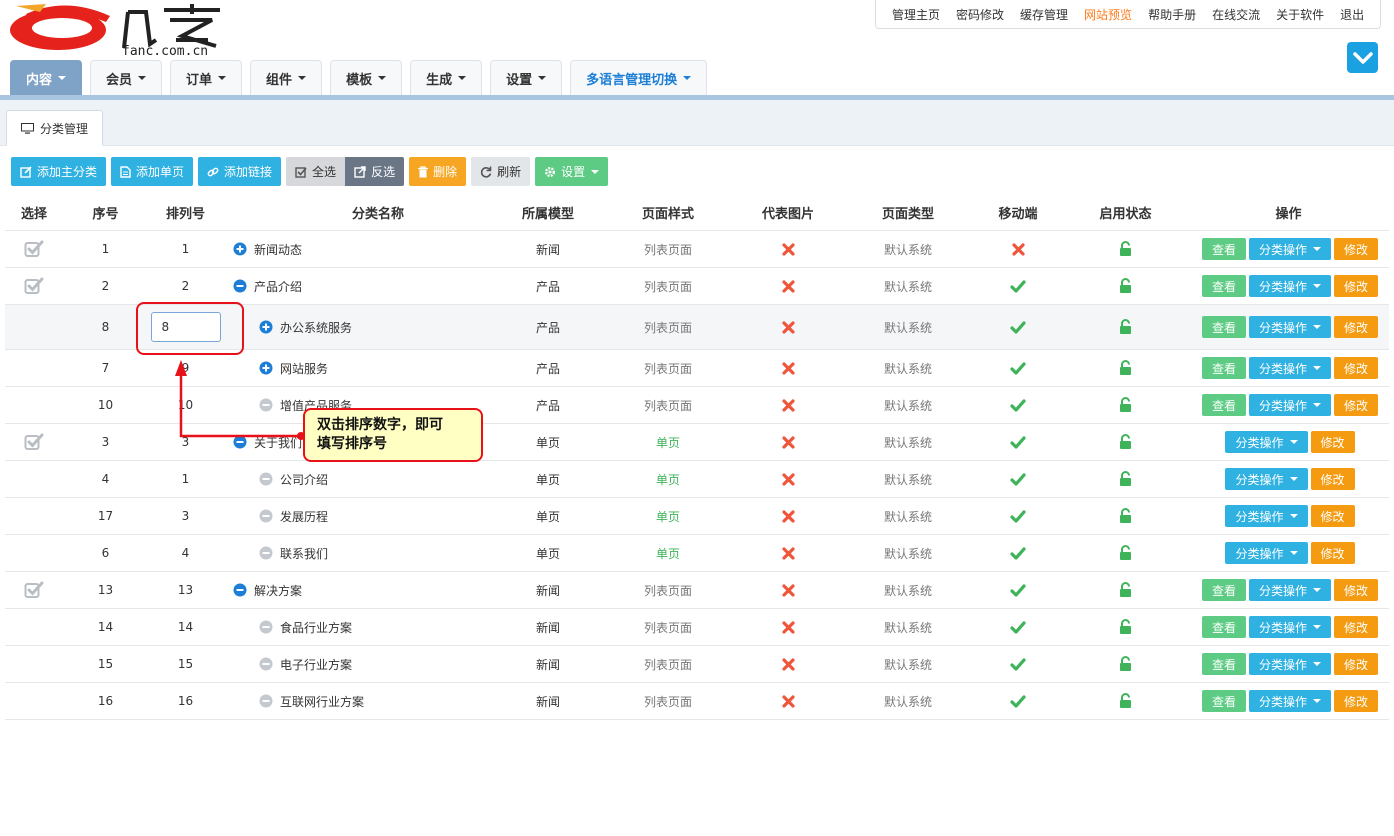 Image resolution: width=1394 pixels, height=836 pixels. I want to click on sort-order-value: 10, so click(185, 405).